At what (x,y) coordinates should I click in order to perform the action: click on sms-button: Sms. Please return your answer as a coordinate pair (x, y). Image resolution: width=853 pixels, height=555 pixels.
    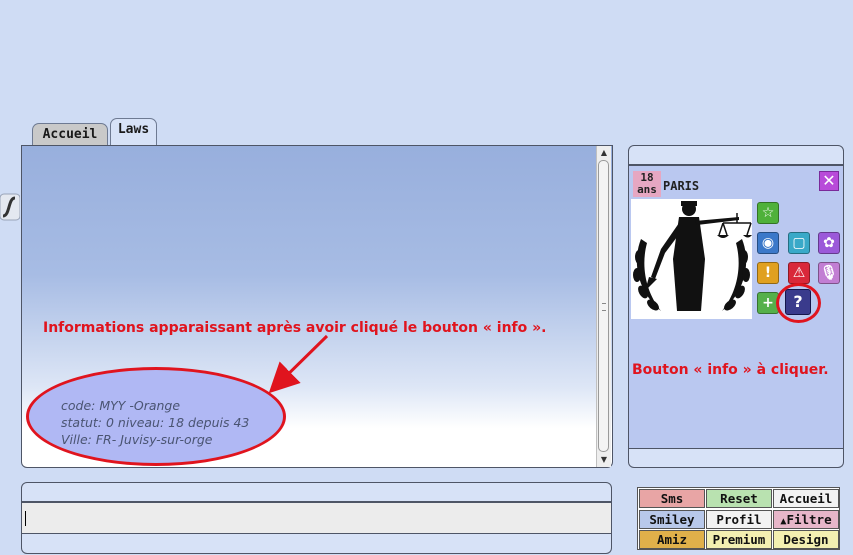
    Looking at the image, I should click on (672, 498).